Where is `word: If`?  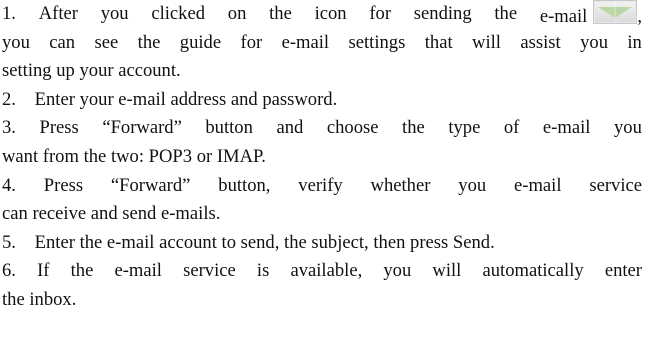 word: If is located at coordinates (43, 271).